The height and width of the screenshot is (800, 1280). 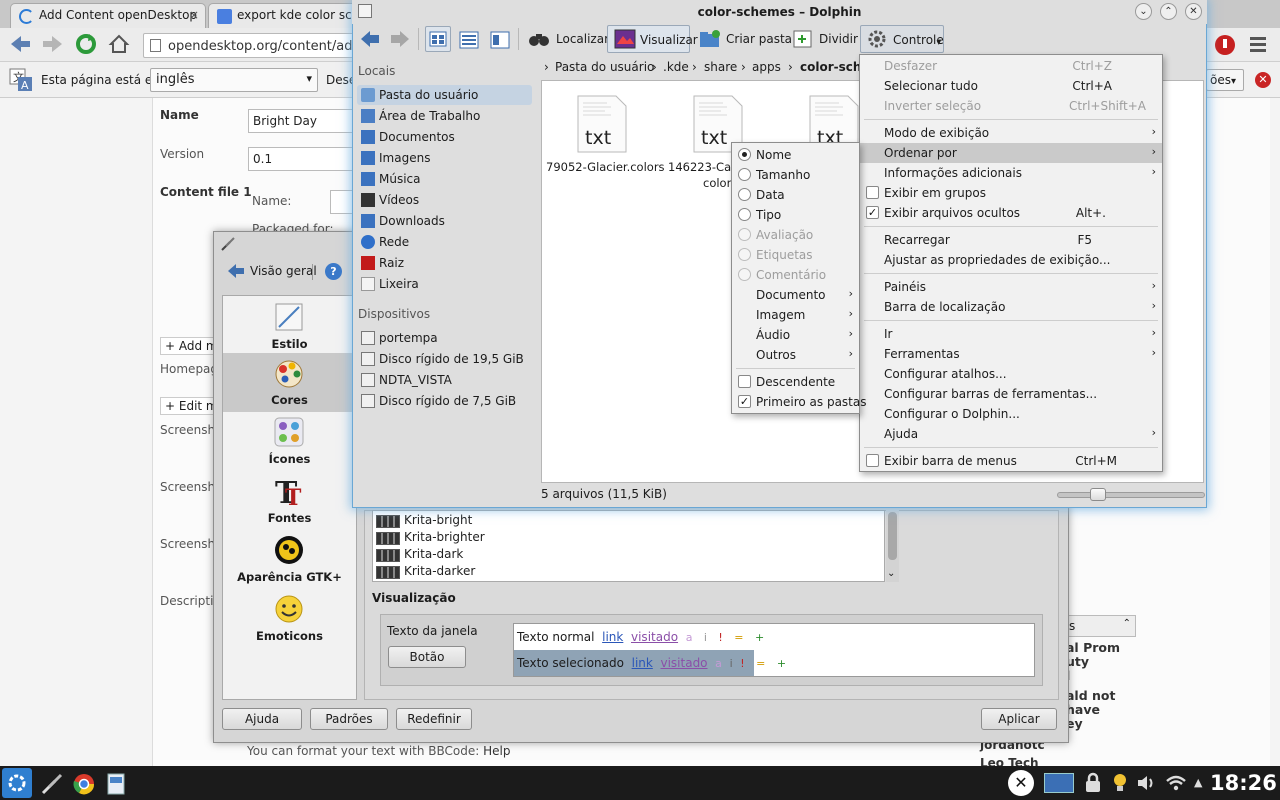 I want to click on sort-submenu-document: Documento ›, so click(x=795, y=295).